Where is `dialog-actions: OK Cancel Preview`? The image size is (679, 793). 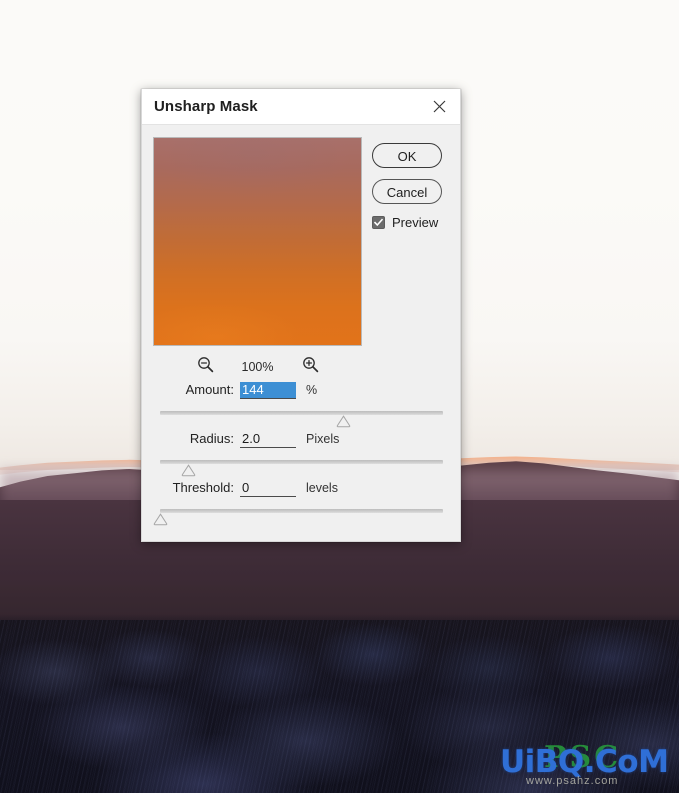
dialog-actions: OK Cancel Preview is located at coordinates (411, 241).